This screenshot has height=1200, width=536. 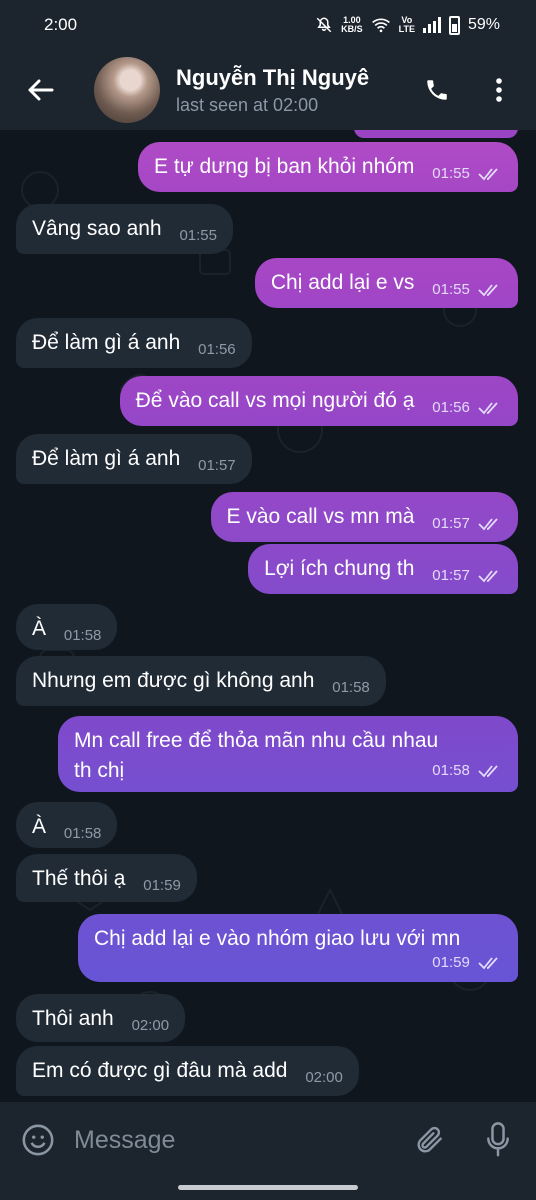 I want to click on chat-info: Nguyễn Thị Nguyê last seen at 02:00, so click(x=291, y=90).